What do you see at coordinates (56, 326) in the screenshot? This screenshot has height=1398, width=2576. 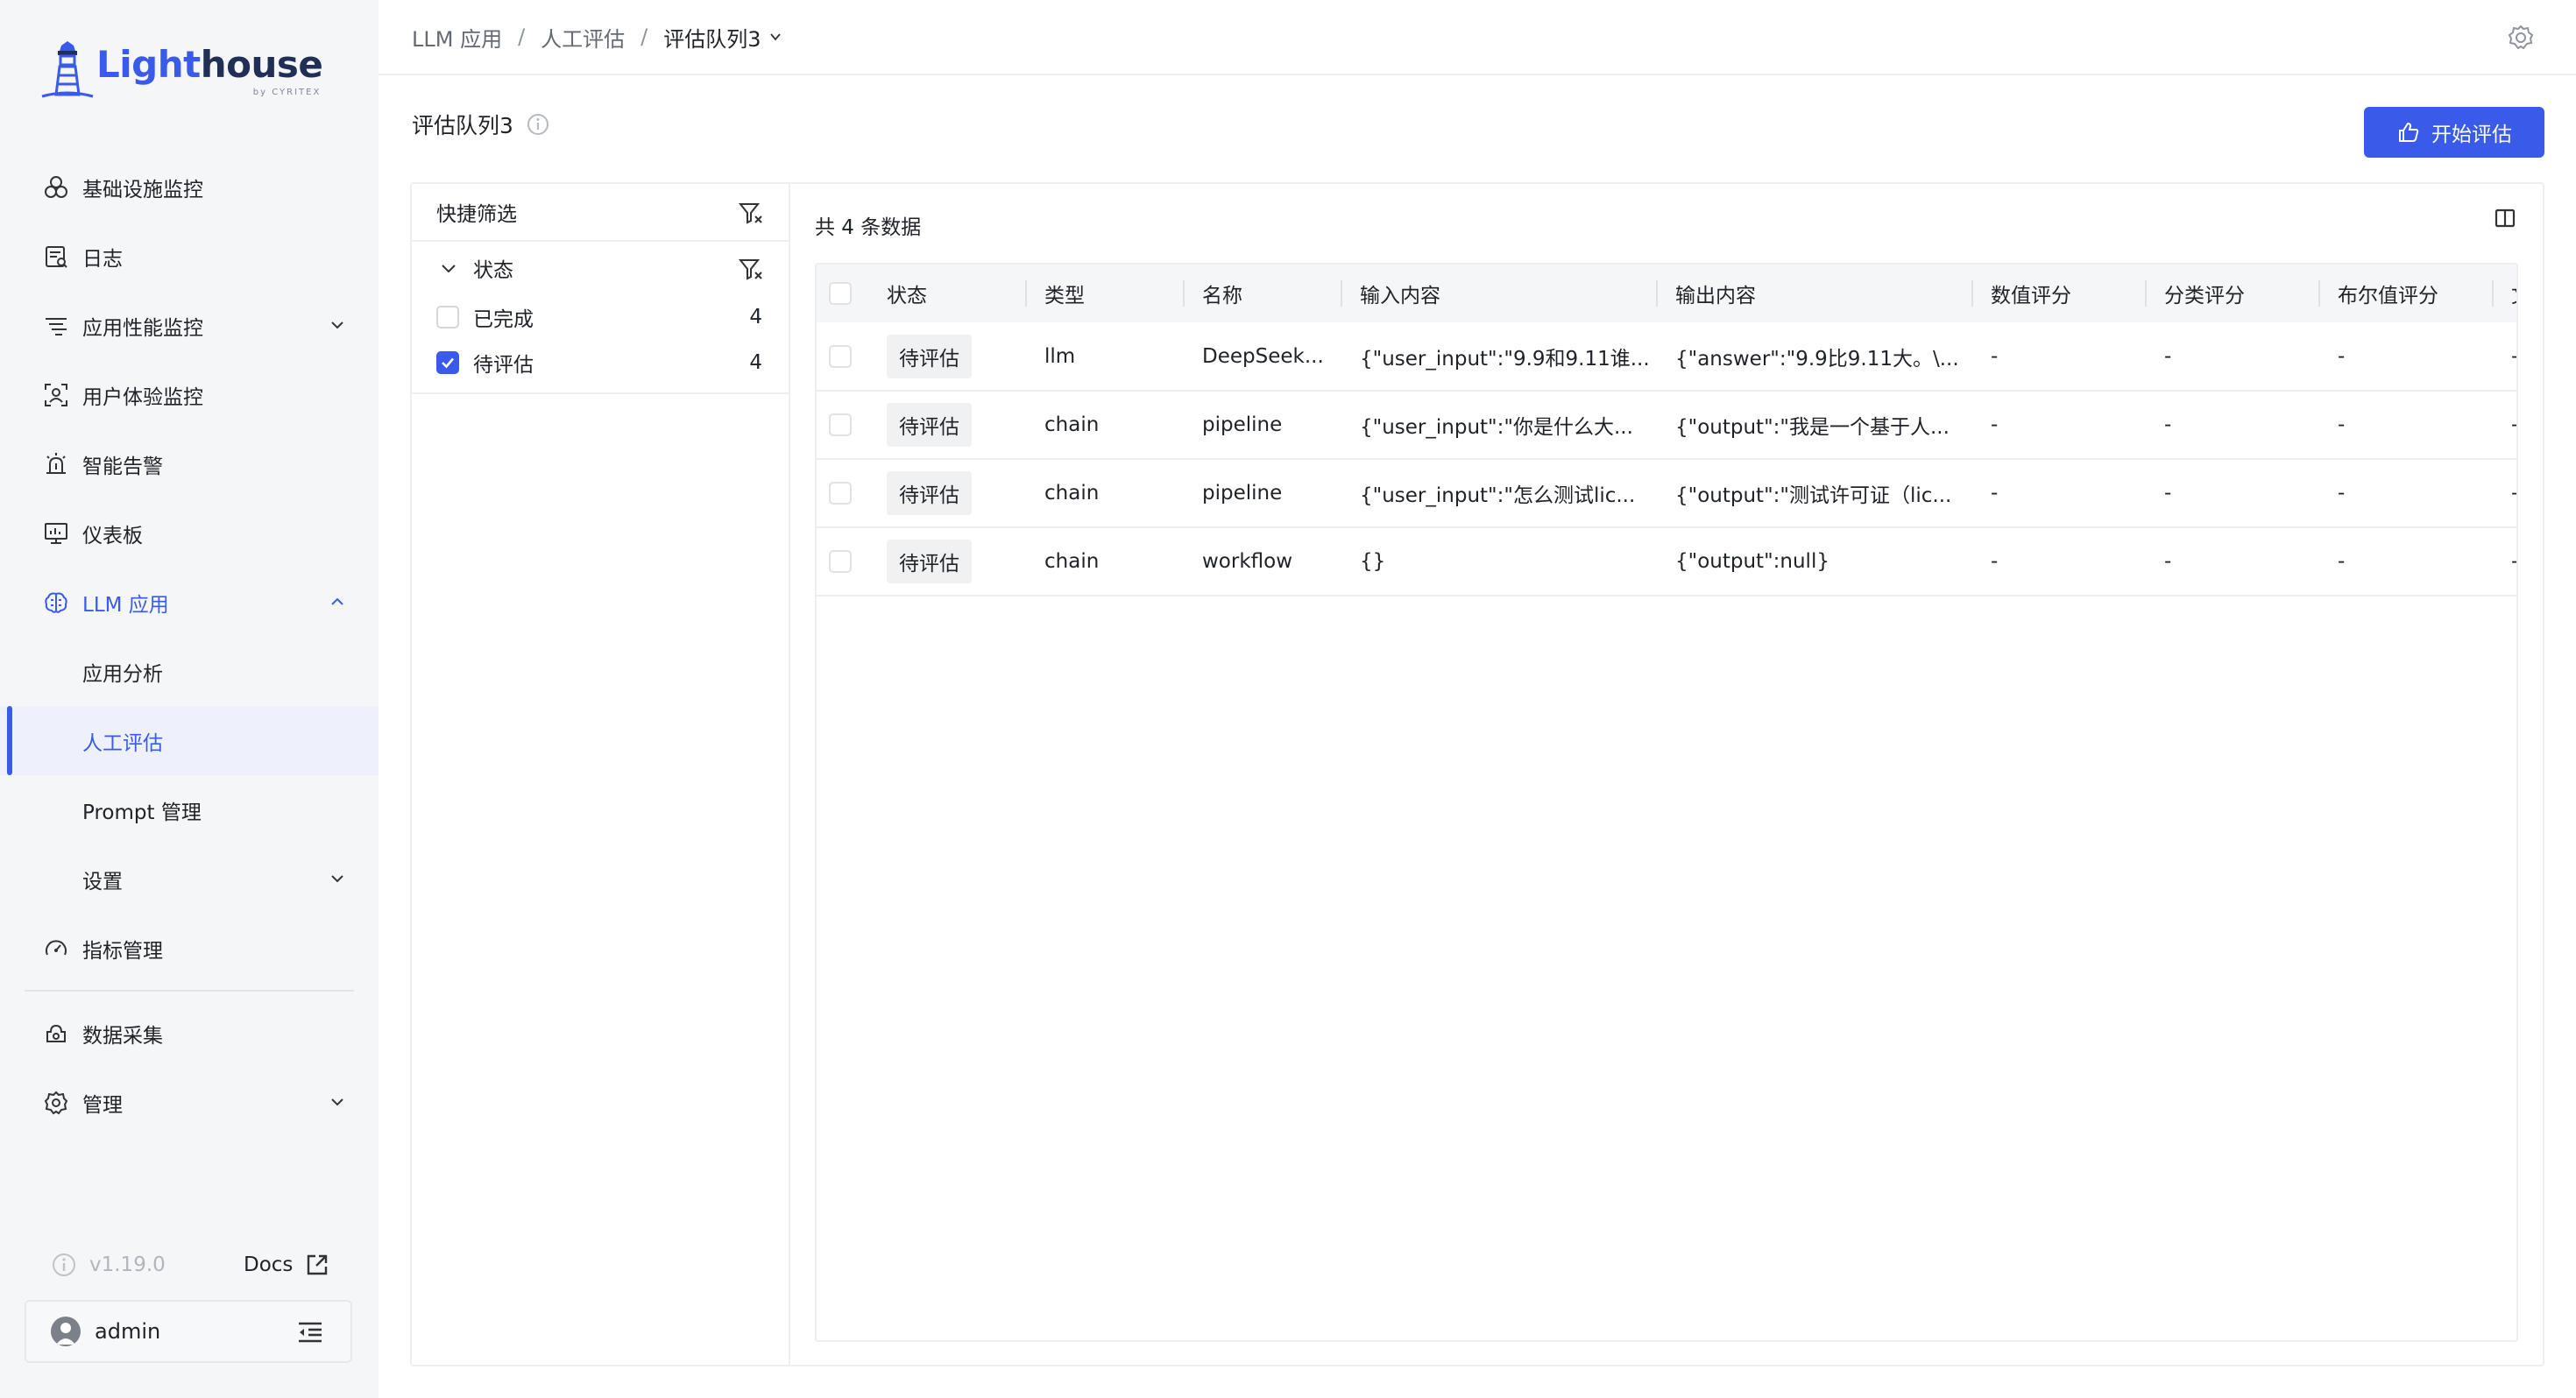 I see `apm-icon` at bounding box center [56, 326].